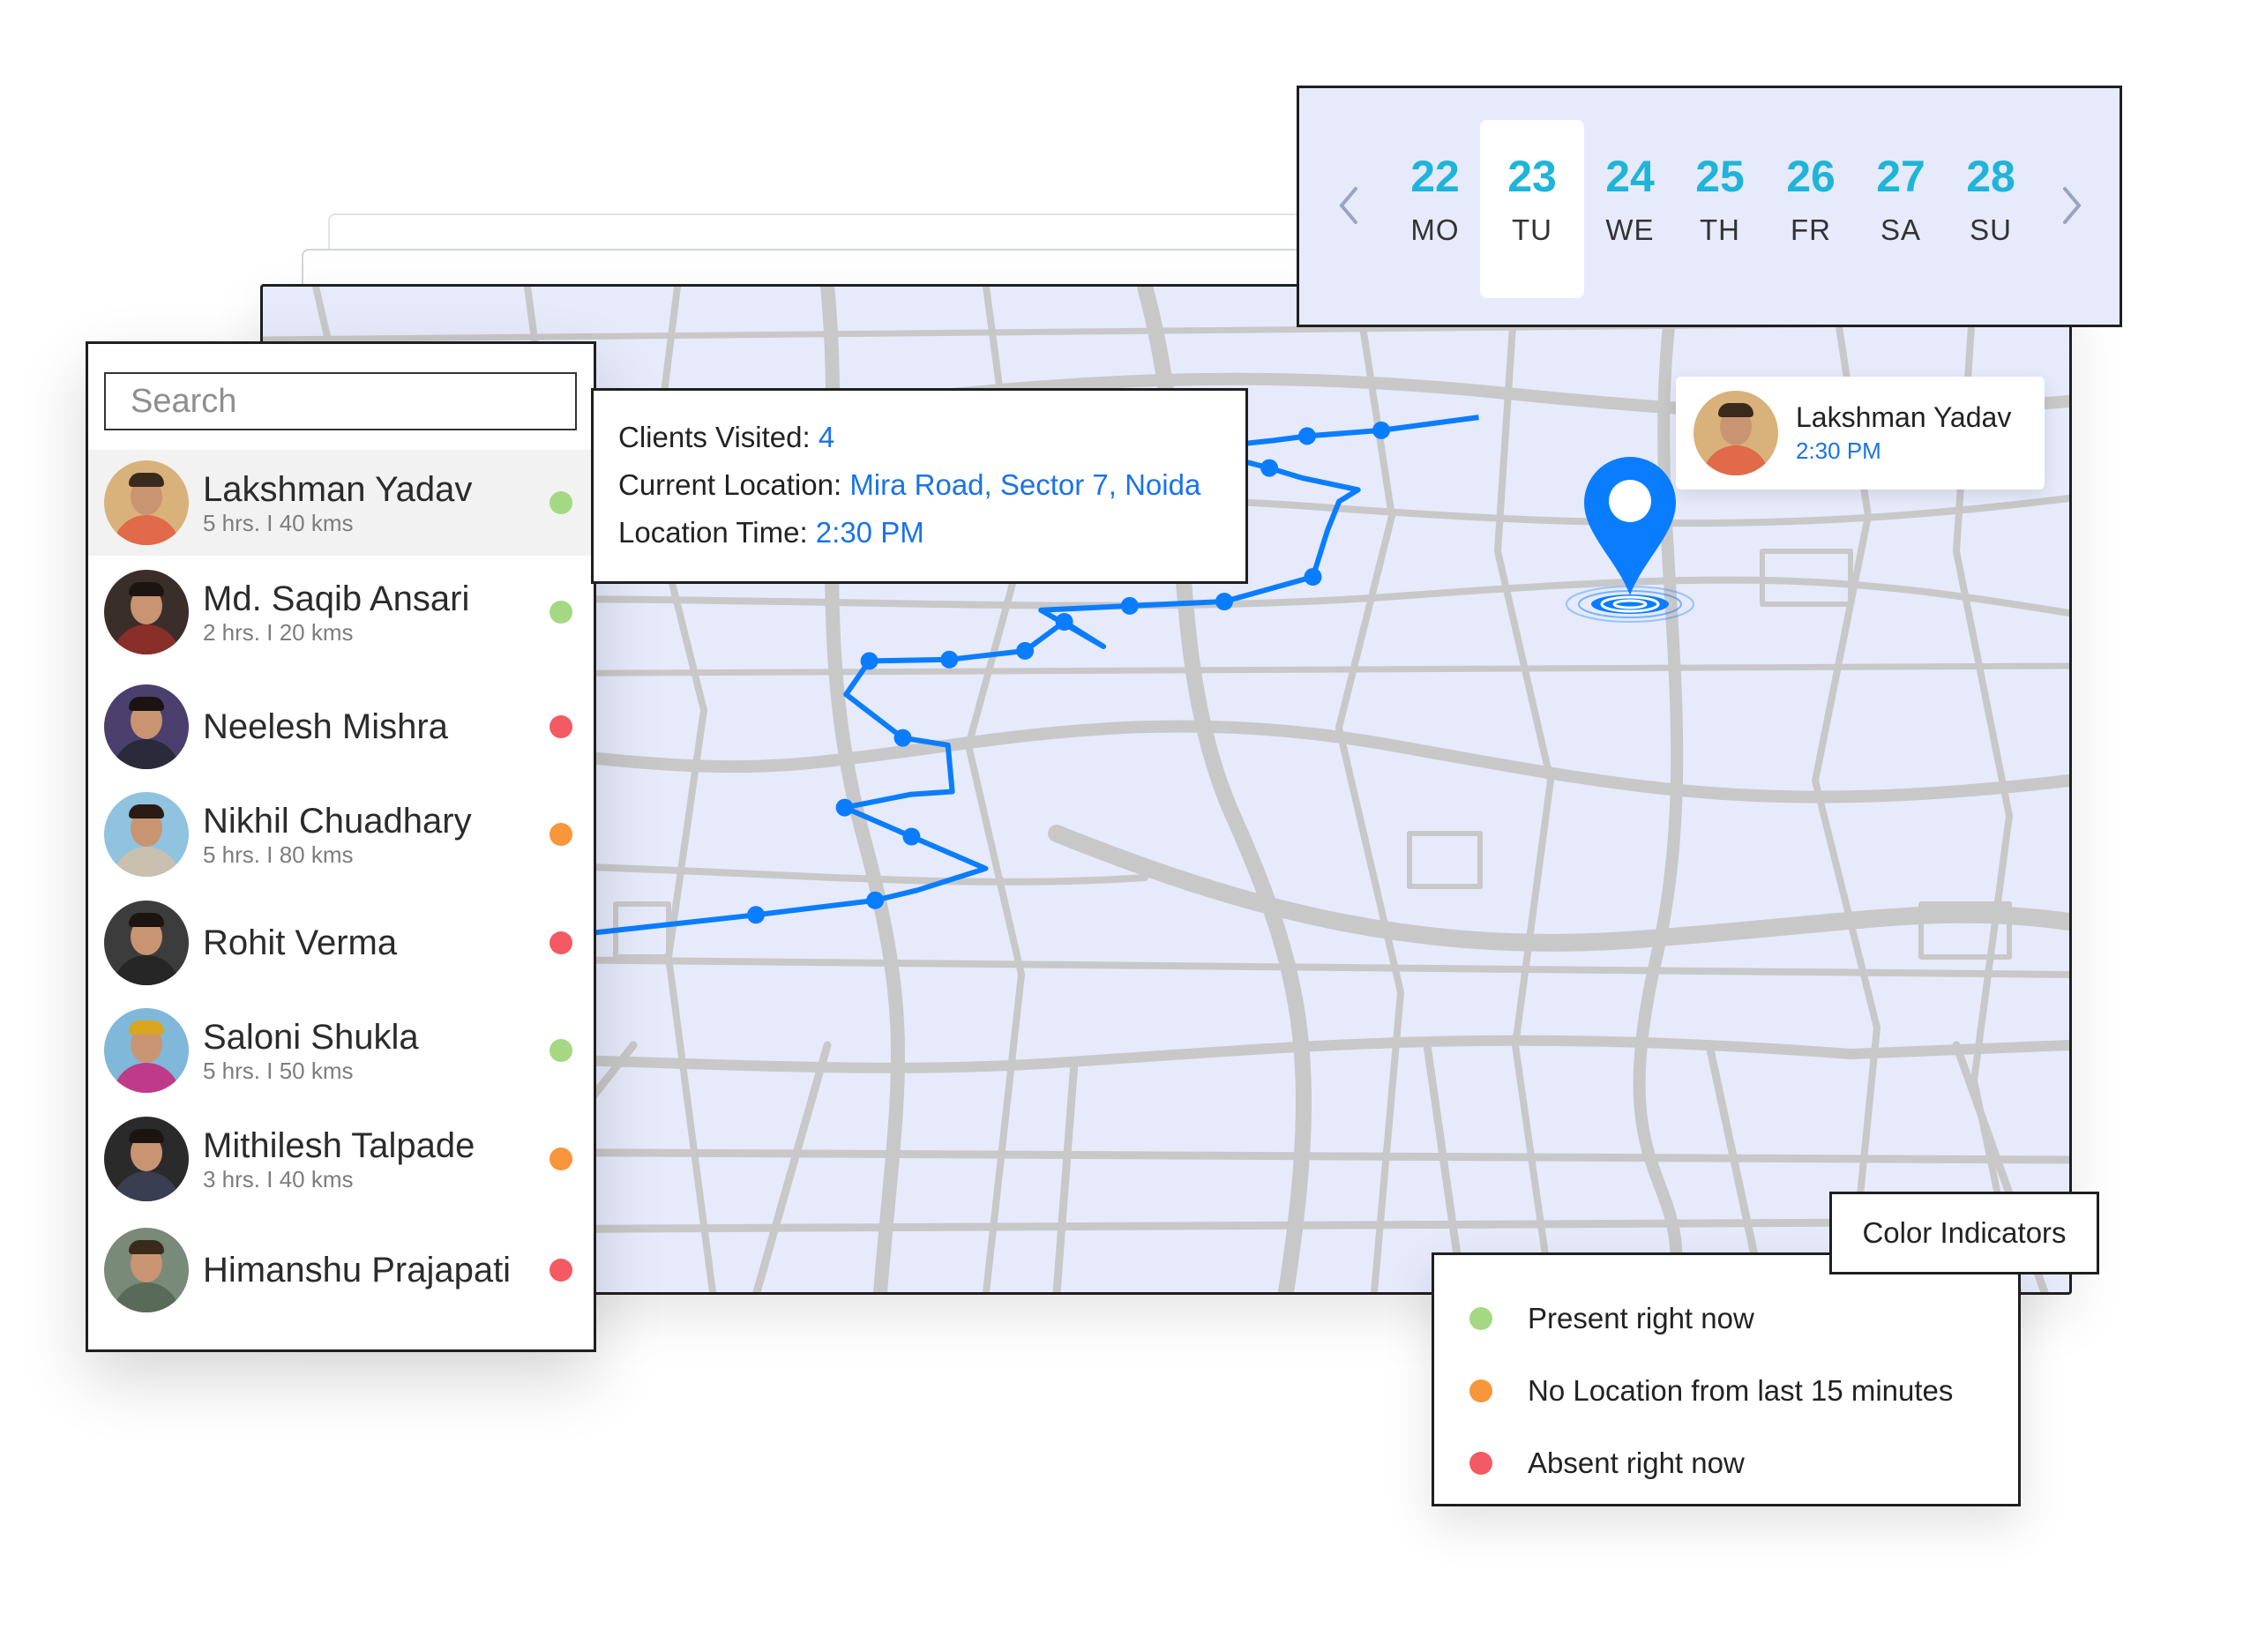 Image resolution: width=2258 pixels, height=1652 pixels. I want to click on employee-row: Saloni Shukla 5 hrs. I 50 kms, so click(341, 1050).